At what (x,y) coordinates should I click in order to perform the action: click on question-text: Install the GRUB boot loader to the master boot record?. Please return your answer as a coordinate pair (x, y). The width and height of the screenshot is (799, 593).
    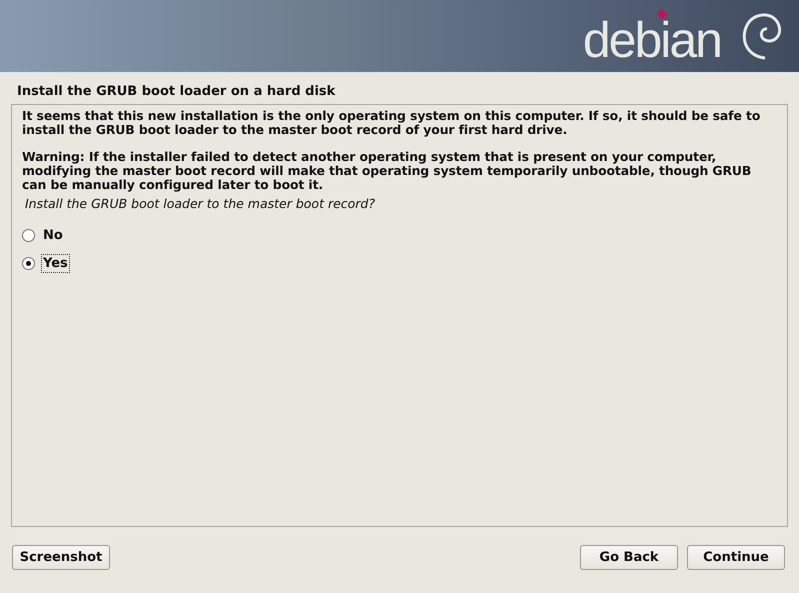
    Looking at the image, I should click on (200, 203).